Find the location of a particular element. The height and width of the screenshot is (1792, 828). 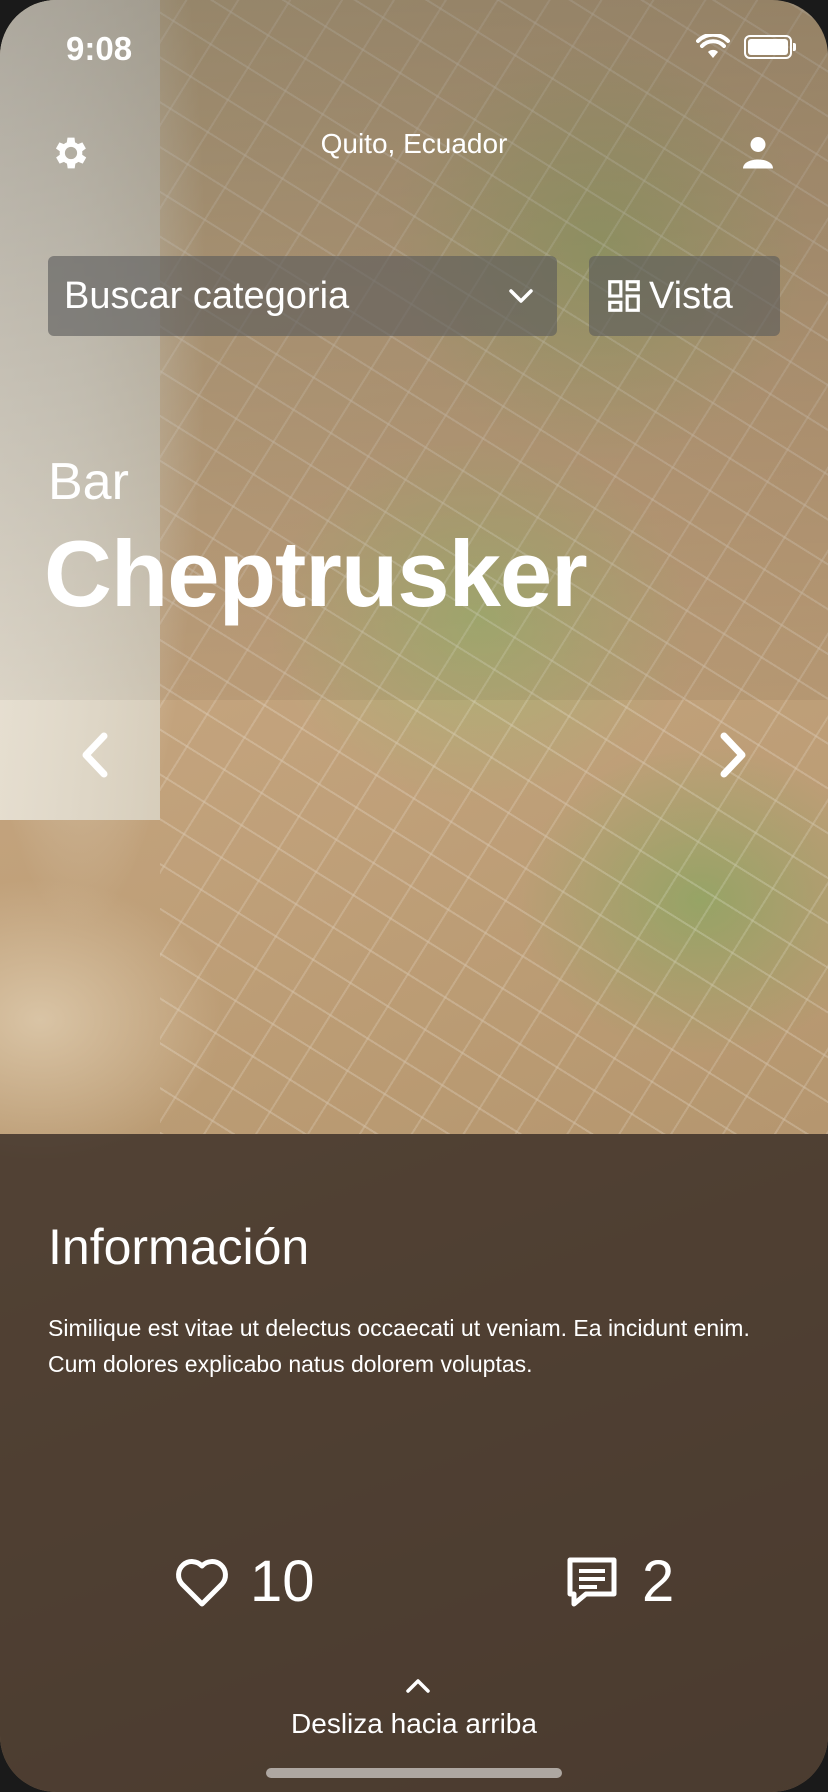

view-button: Vista is located at coordinates (684, 296).